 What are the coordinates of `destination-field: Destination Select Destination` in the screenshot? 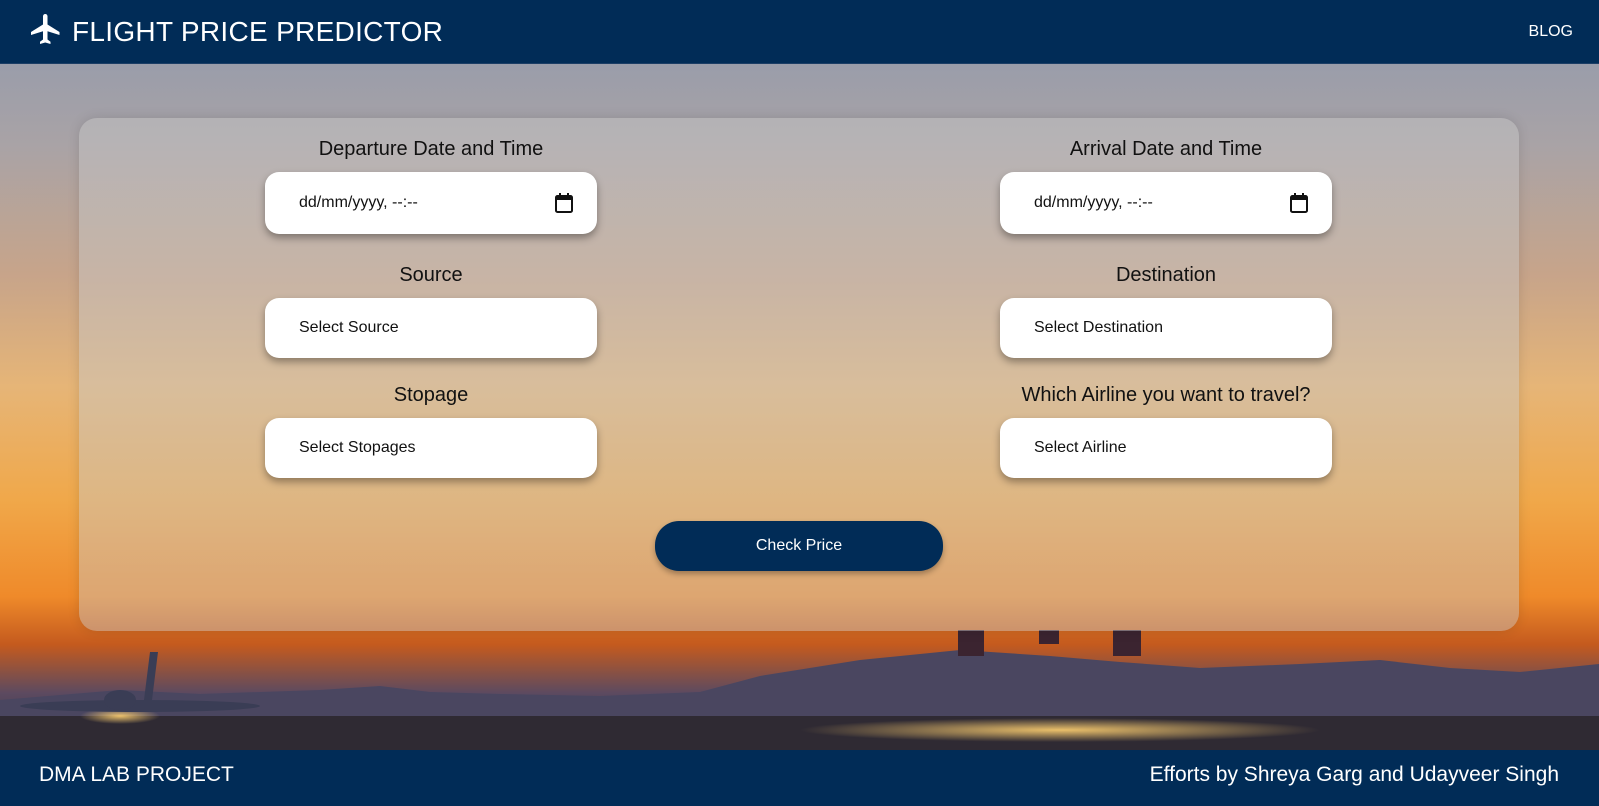 It's located at (1166, 311).